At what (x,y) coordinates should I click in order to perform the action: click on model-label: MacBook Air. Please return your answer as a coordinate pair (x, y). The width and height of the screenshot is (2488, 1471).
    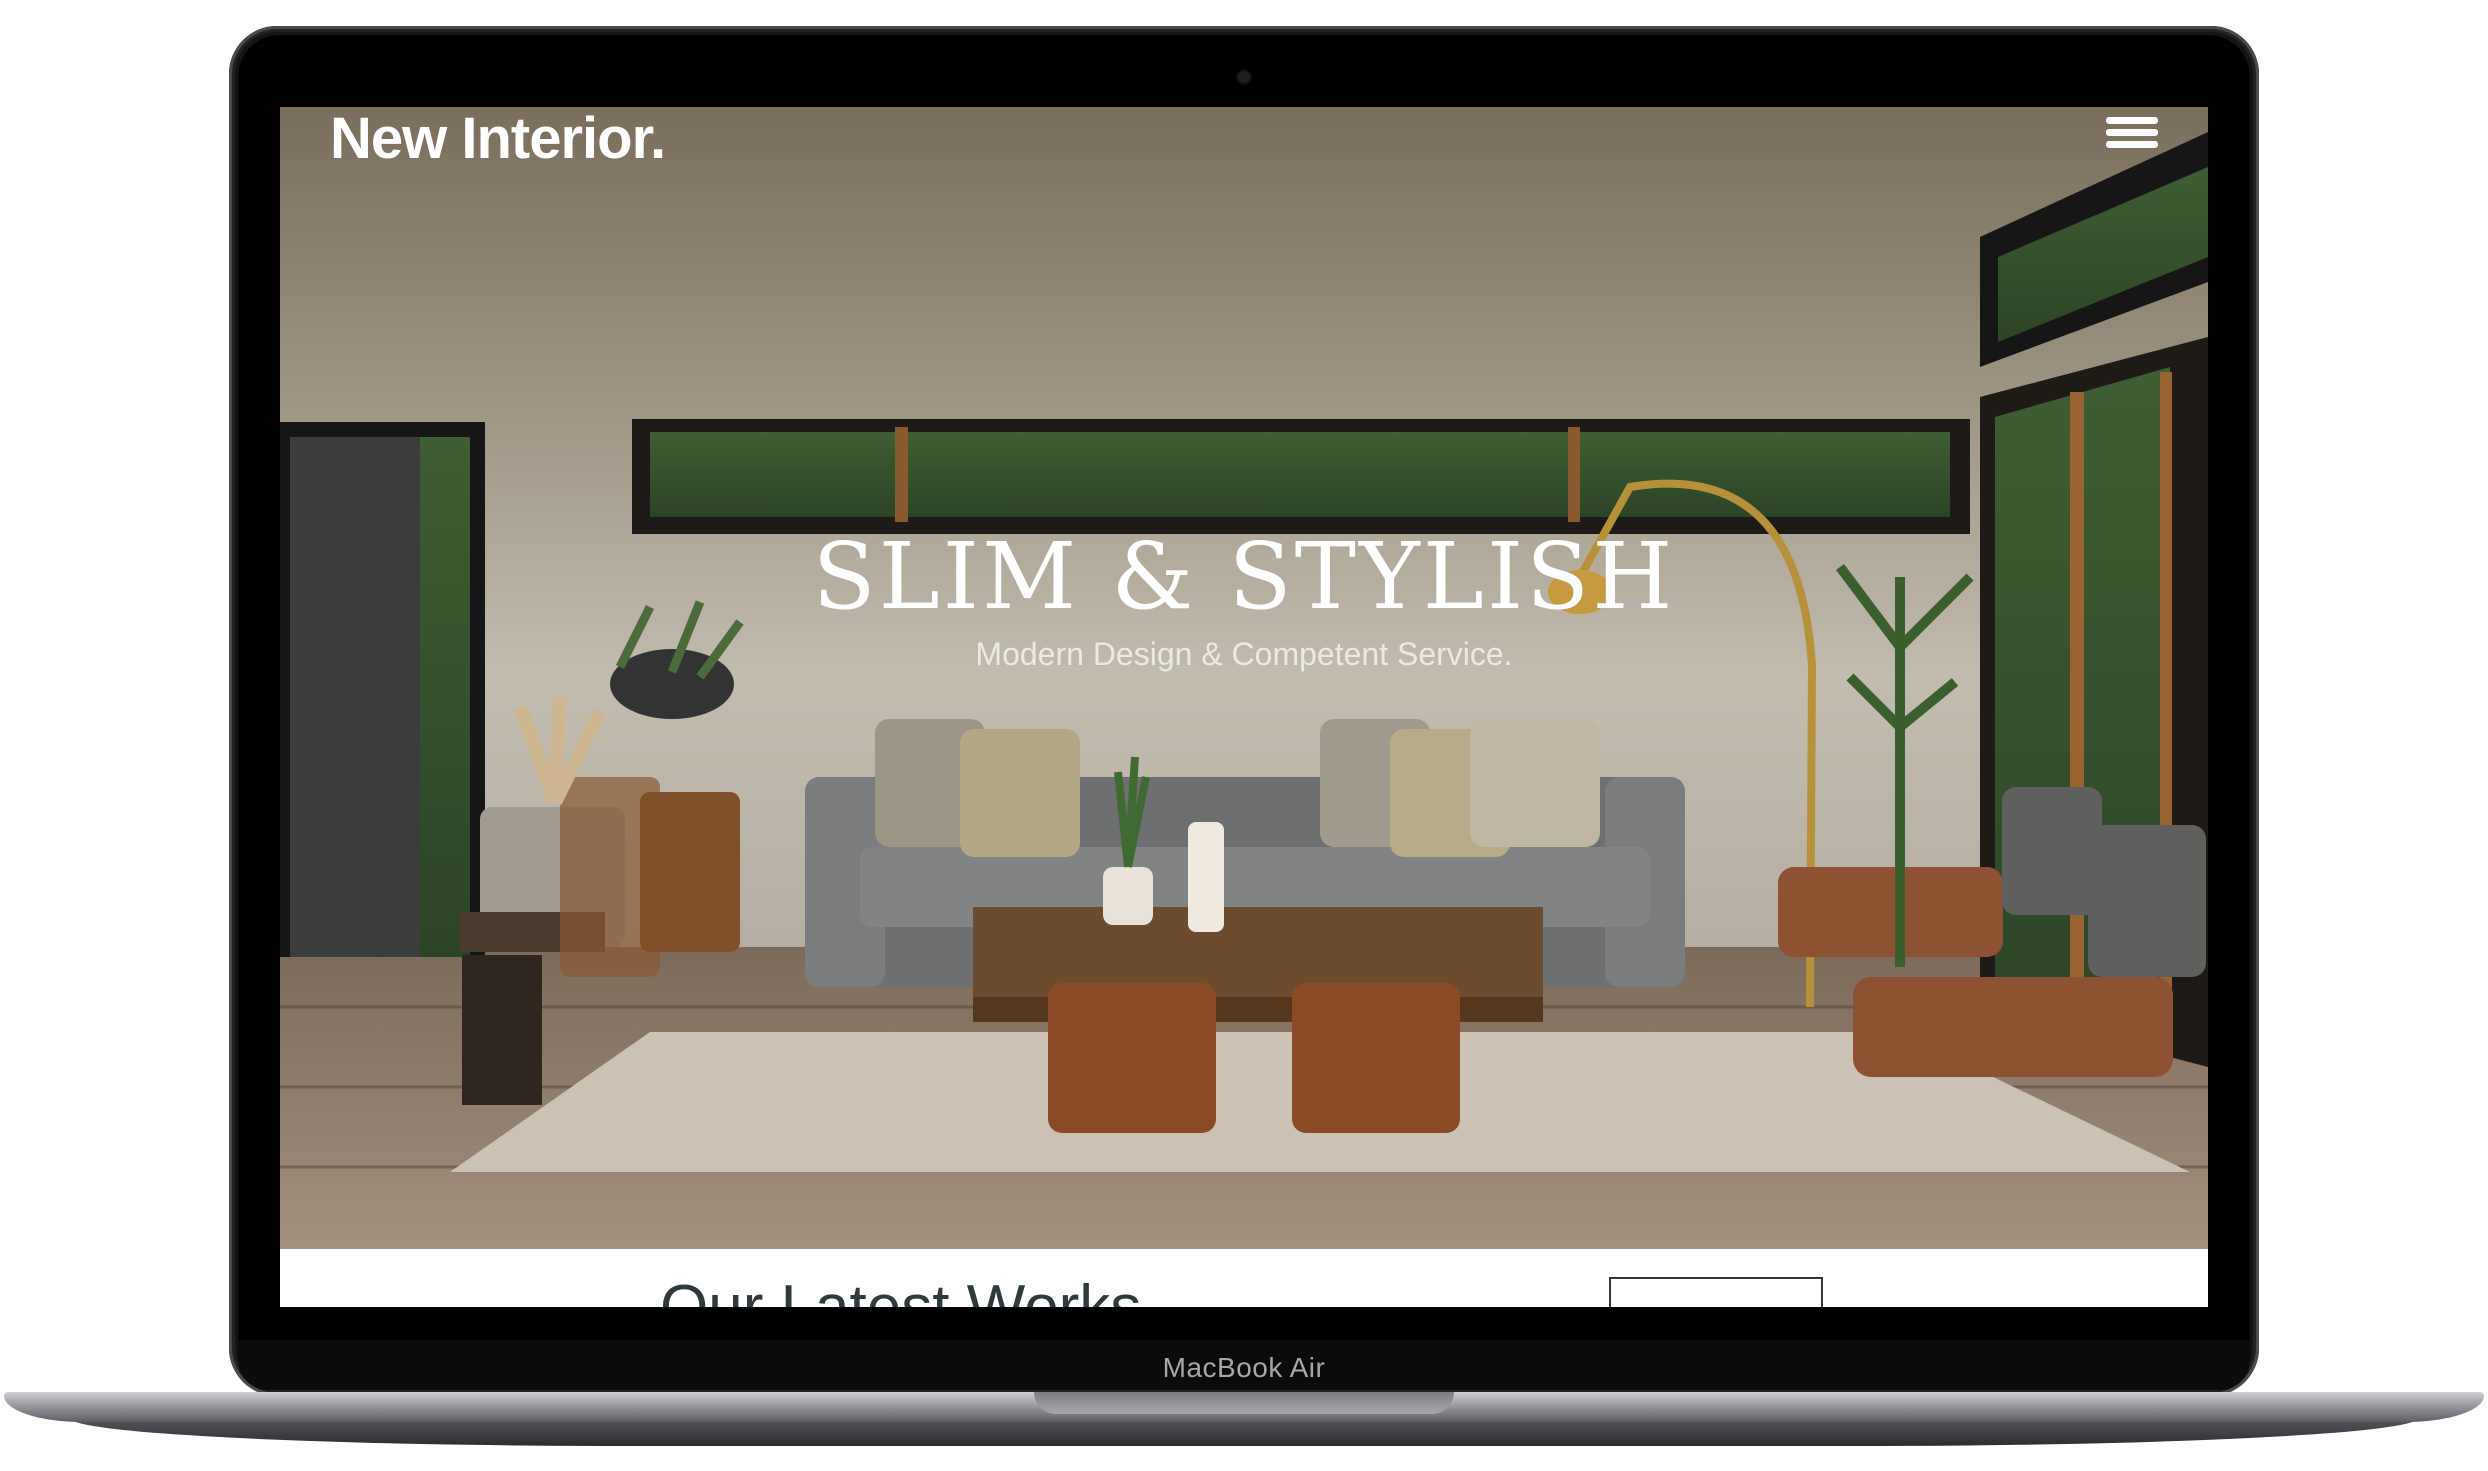
    Looking at the image, I should click on (1244, 1367).